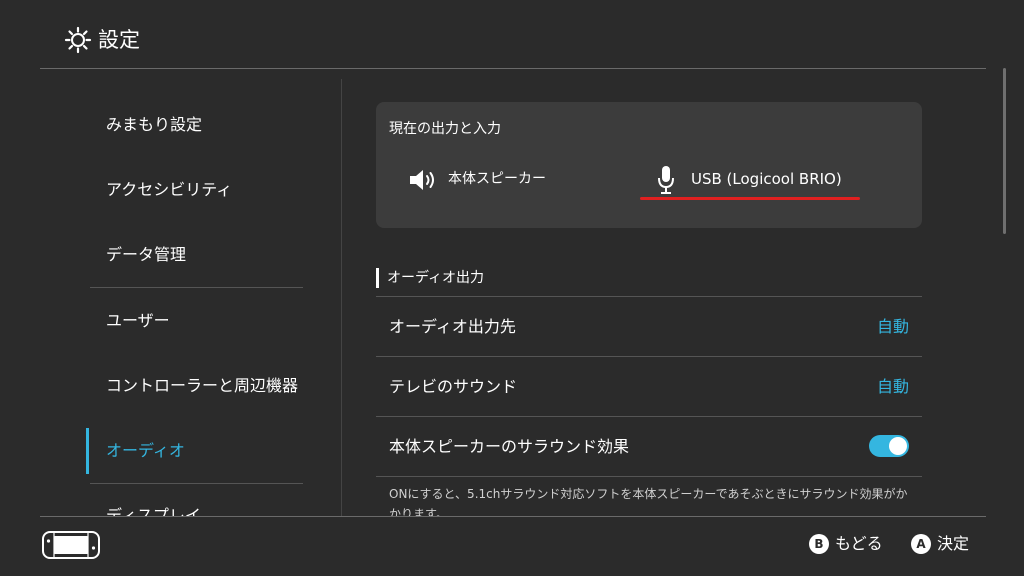 This screenshot has height=576, width=1024. Describe the element at coordinates (953, 543) in the screenshot. I see `confirm-label: 決定` at that location.